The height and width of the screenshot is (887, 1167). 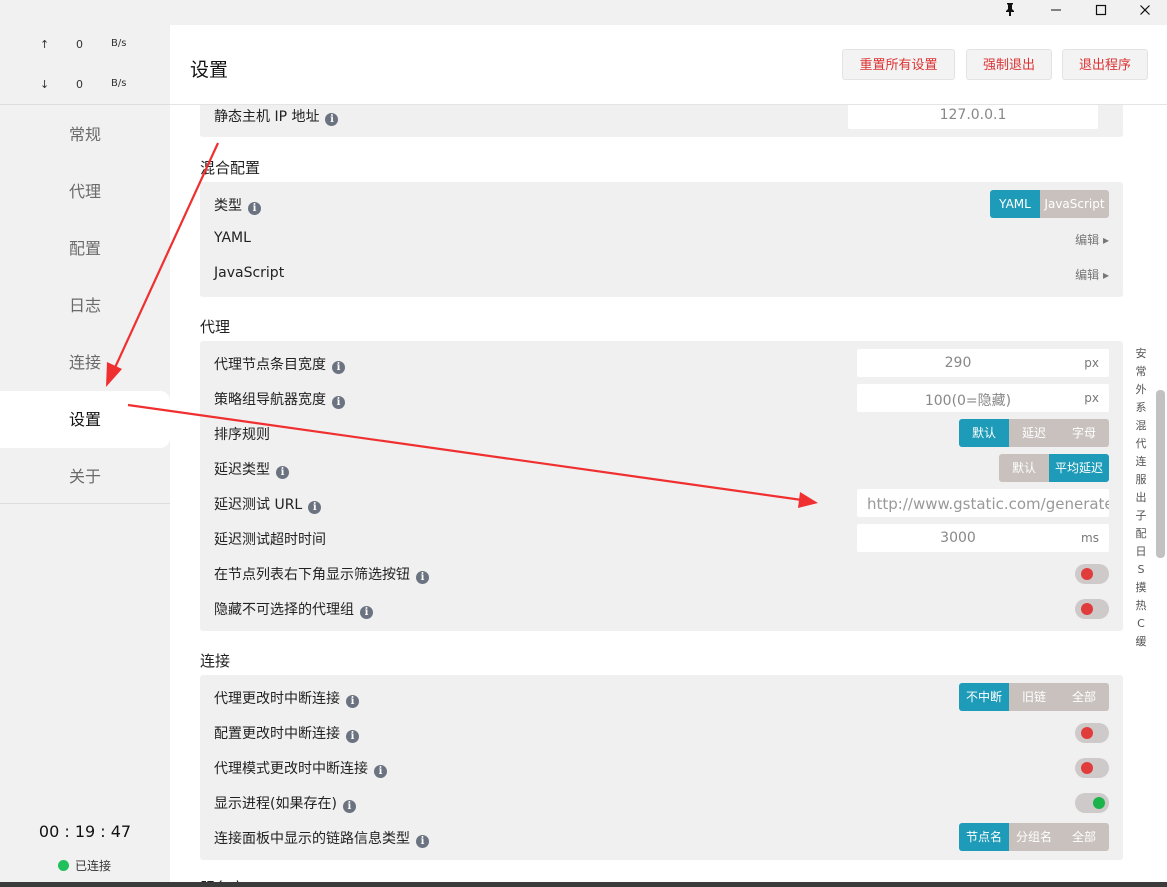 What do you see at coordinates (661, 121) in the screenshot?
I see `dns-panel: 静态主机 IP 地址 i 127.0.0.1` at bounding box center [661, 121].